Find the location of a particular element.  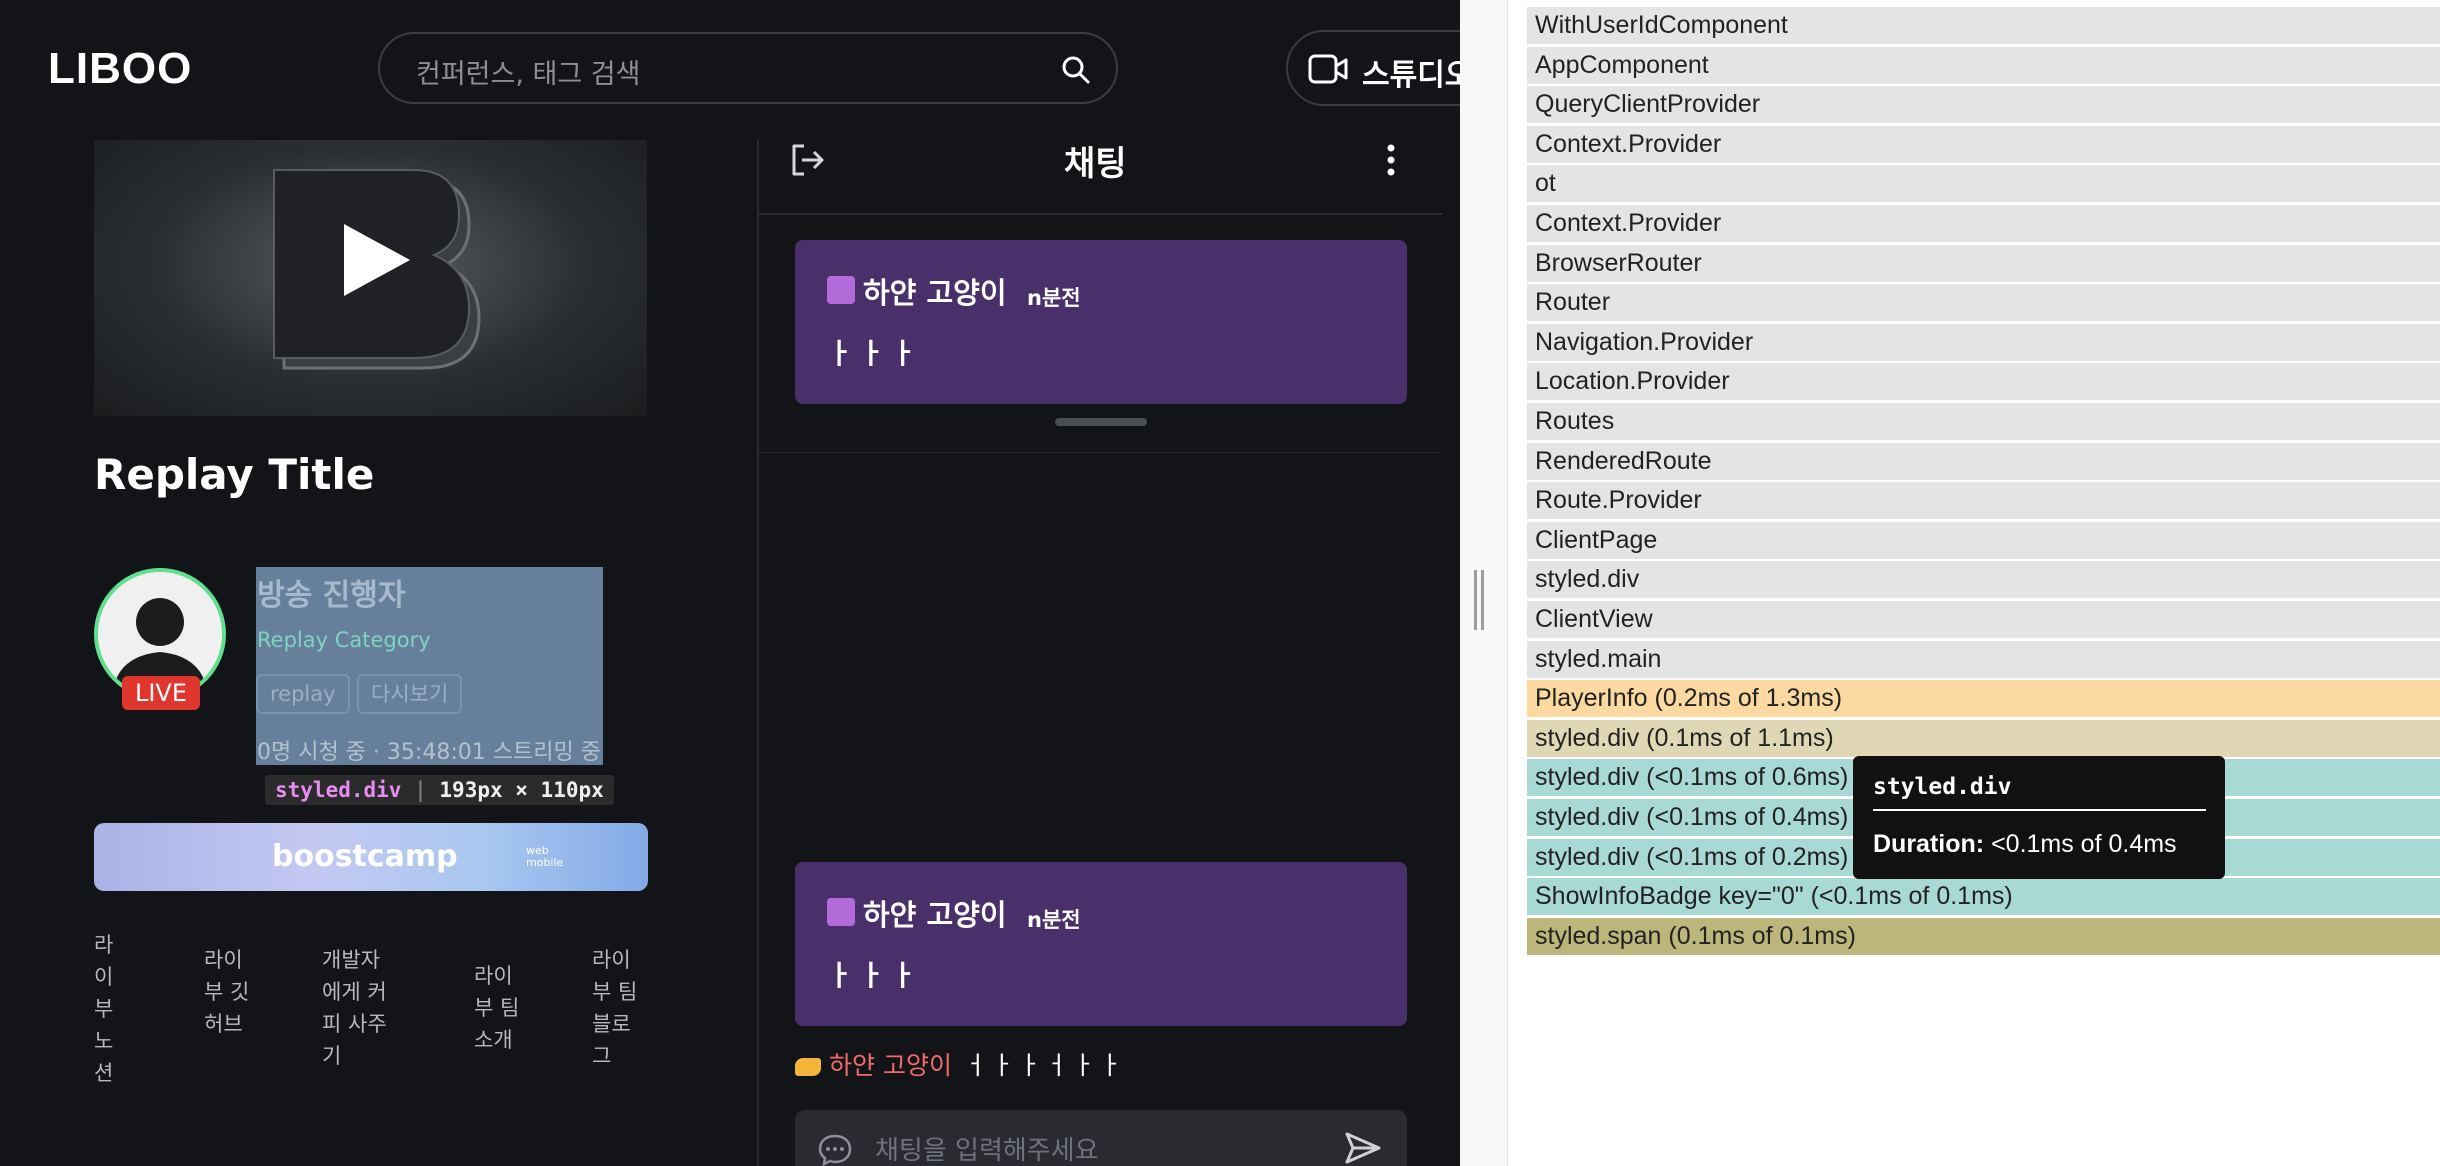

chat-text: ㅓㅏㅏㅓㅏㅏ is located at coordinates (1044, 1065).